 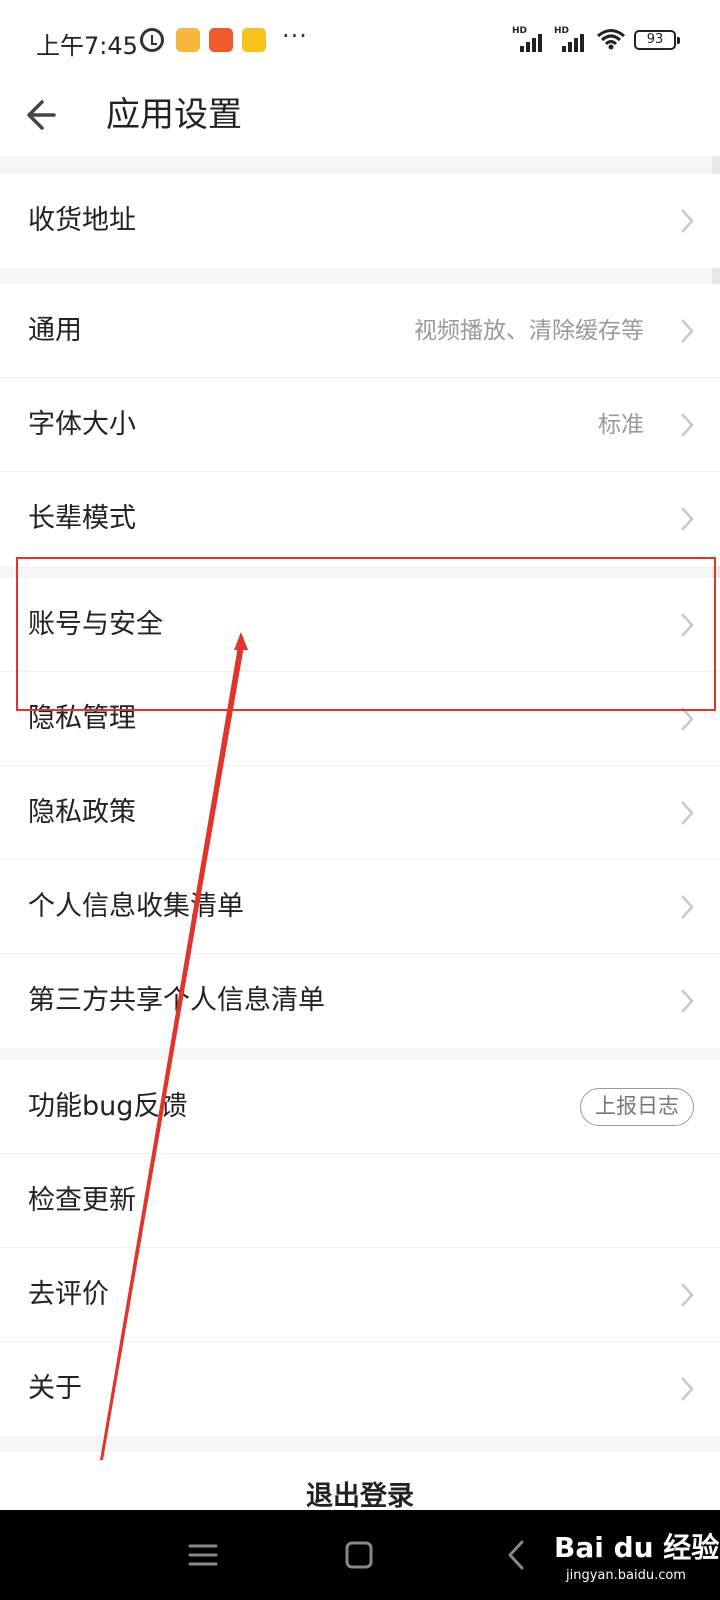 What do you see at coordinates (82, 518) in the screenshot?
I see `row-label: 长辈模式` at bounding box center [82, 518].